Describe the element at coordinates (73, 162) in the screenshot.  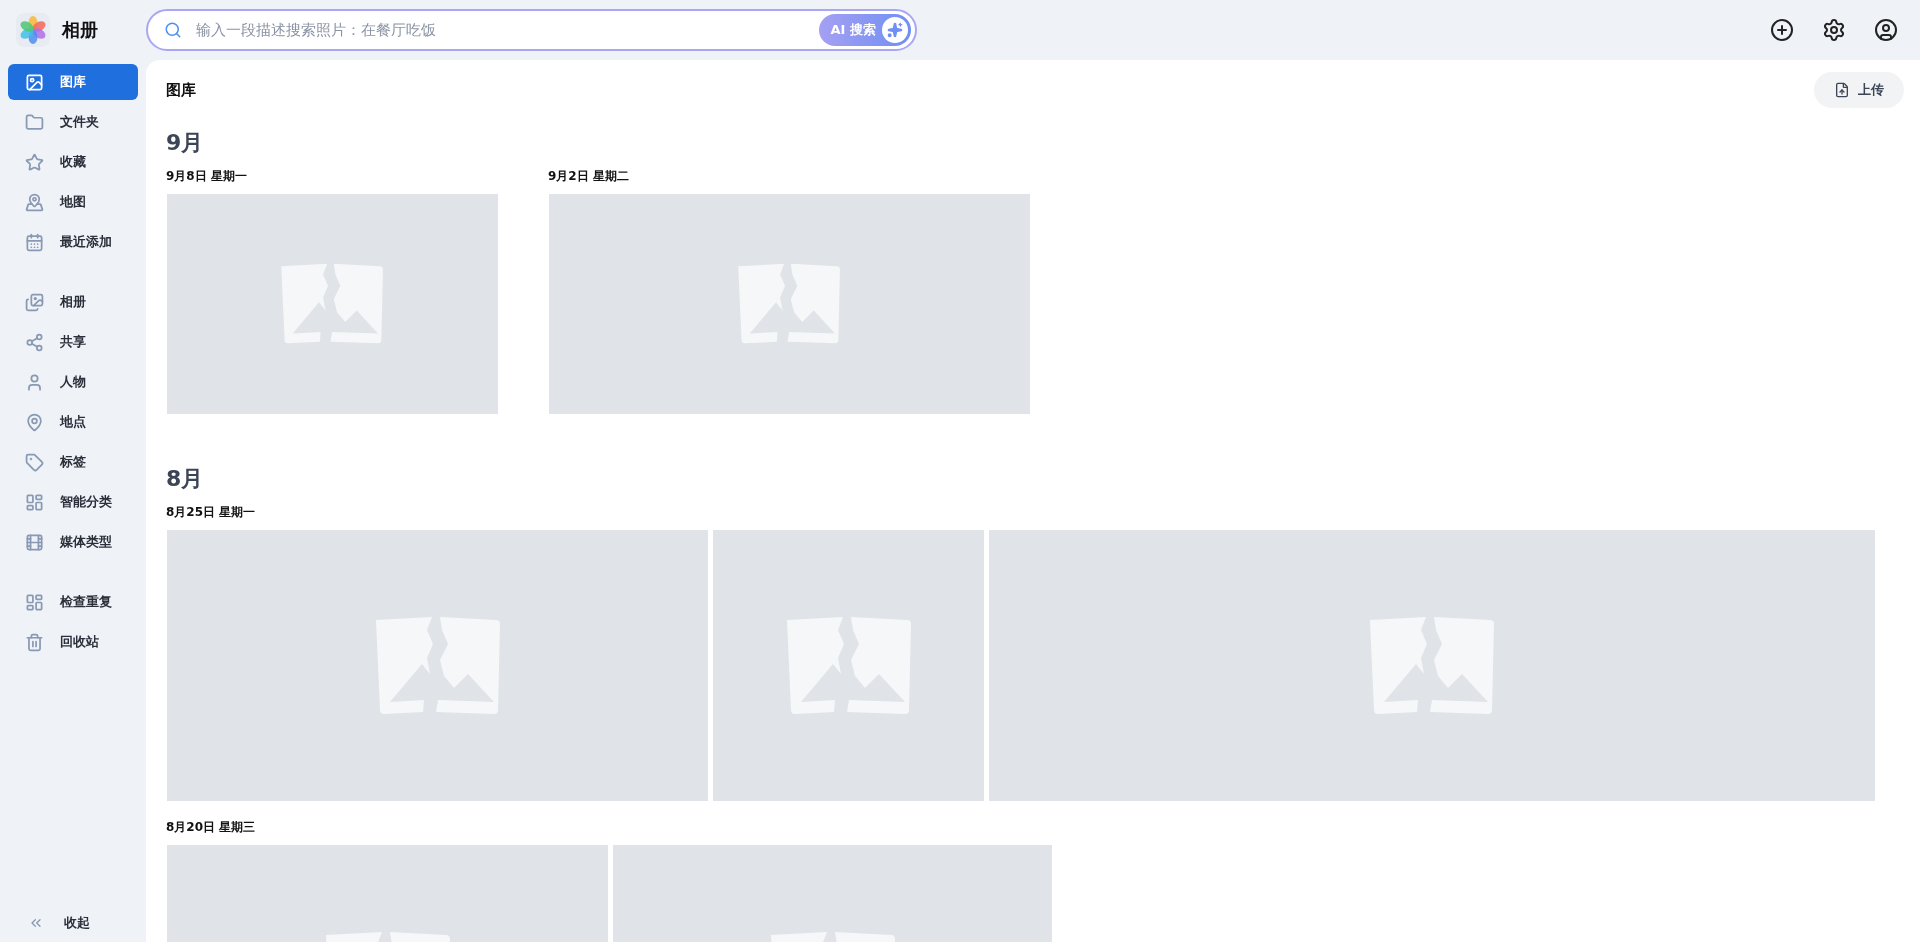
I see `sidebar-item: 收藏` at that location.